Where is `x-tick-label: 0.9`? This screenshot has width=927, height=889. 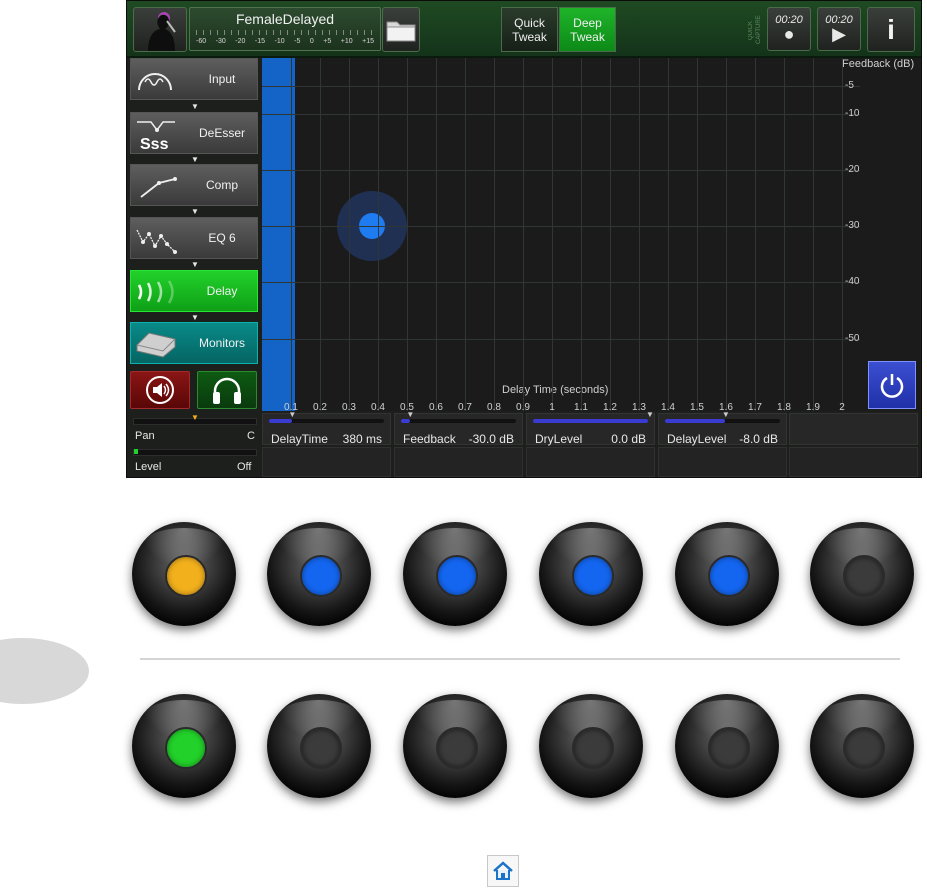
x-tick-label: 0.9 is located at coordinates (523, 407).